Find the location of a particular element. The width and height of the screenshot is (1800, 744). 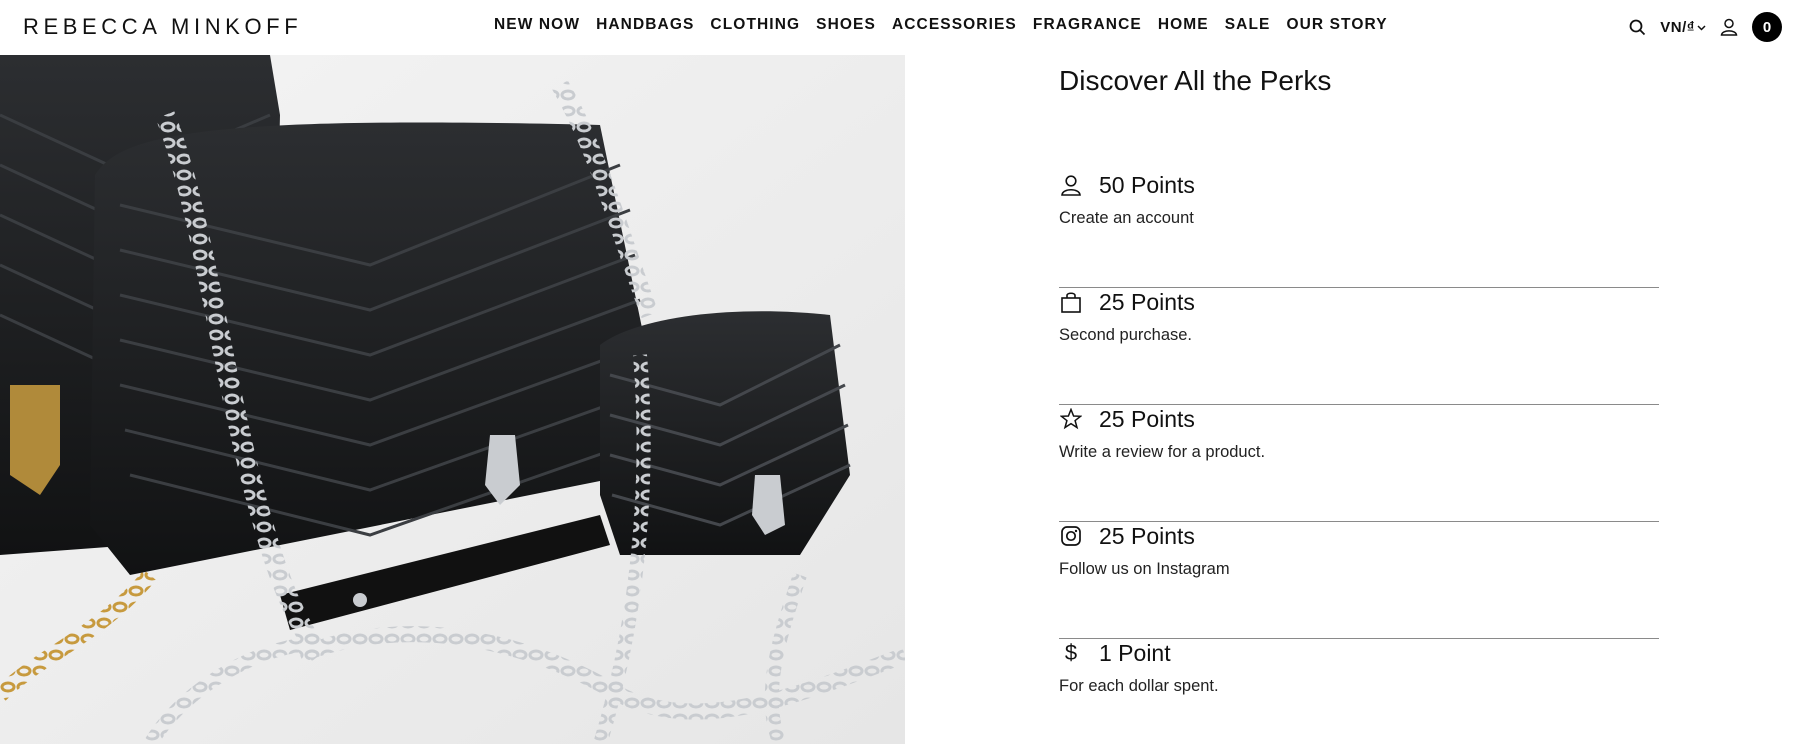

cart-button: 0 is located at coordinates (1767, 27).